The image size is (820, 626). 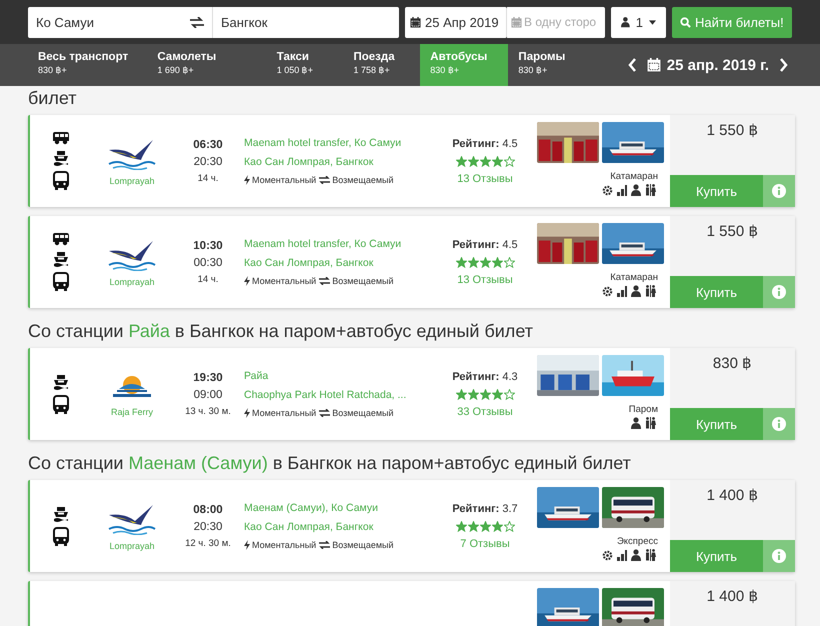 What do you see at coordinates (456, 22) in the screenshot?
I see `date-field: 25 Апр 2019` at bounding box center [456, 22].